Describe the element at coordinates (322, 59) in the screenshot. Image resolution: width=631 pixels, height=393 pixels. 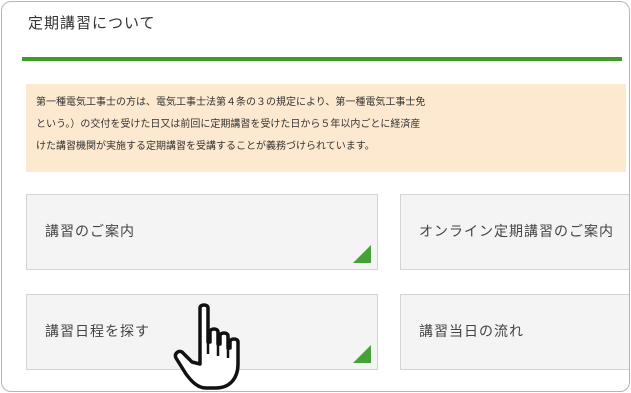
I see `section-divider` at that location.